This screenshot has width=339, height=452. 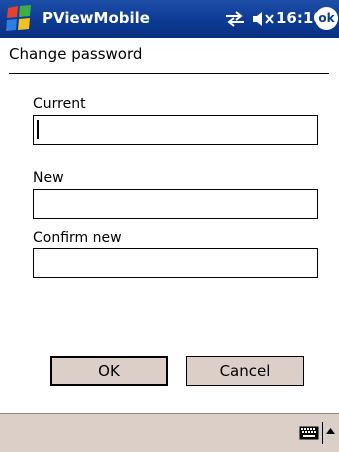 I want to click on confirm-password-label: Confirm new, so click(x=77, y=238).